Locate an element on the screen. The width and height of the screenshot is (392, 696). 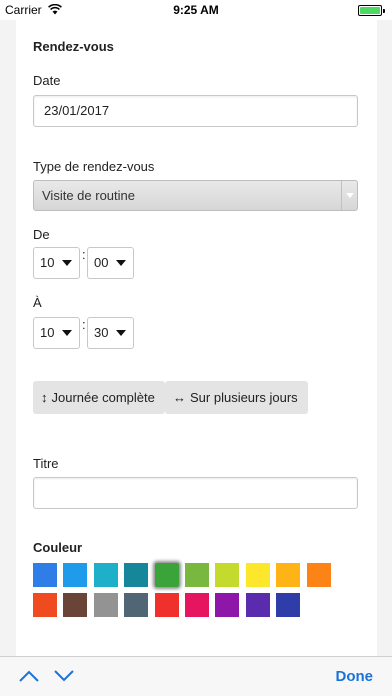
date-field: 23/01/2017 is located at coordinates (195, 111).